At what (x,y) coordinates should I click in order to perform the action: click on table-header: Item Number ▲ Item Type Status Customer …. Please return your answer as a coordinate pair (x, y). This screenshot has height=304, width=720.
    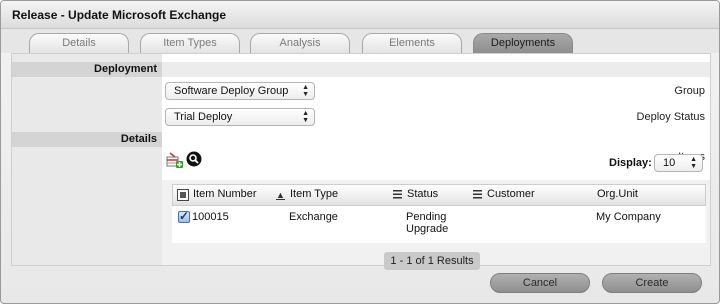
    Looking at the image, I should click on (439, 195).